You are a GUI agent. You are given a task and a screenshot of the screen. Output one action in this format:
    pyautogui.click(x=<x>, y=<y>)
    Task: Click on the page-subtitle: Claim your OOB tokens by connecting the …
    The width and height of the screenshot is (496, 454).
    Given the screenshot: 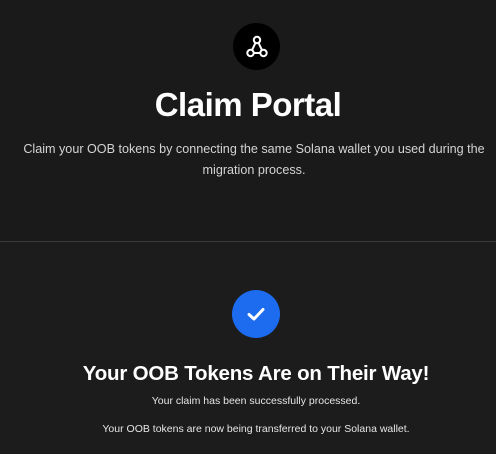 What is the action you would take?
    pyautogui.click(x=254, y=159)
    